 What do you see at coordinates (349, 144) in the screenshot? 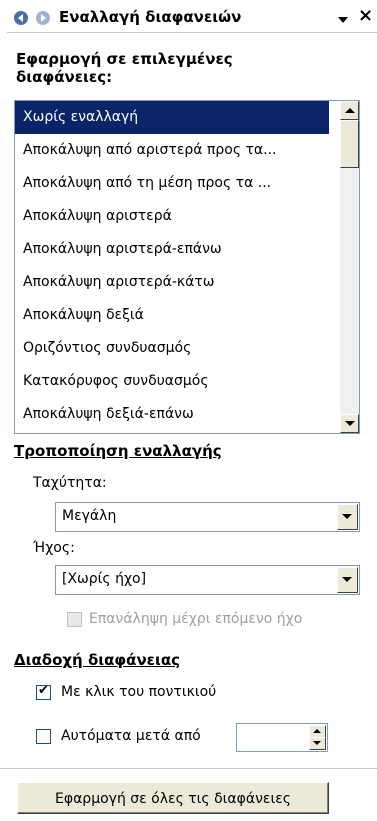
I see `scroll-thumb` at bounding box center [349, 144].